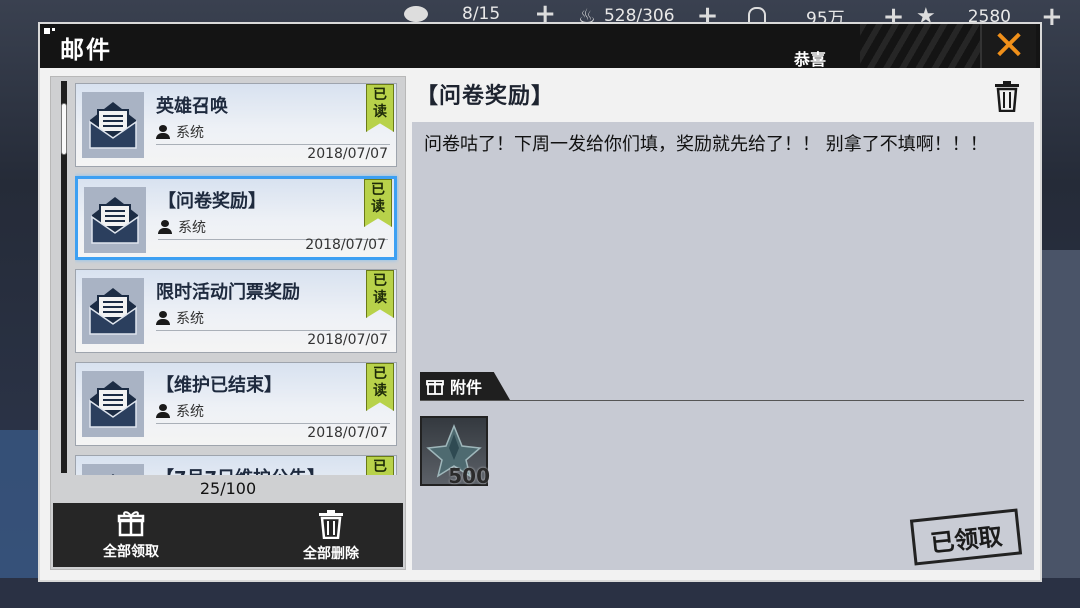  I want to click on mail-list-item: 英雄召唤系统 2018/07/07 已读, so click(236, 125).